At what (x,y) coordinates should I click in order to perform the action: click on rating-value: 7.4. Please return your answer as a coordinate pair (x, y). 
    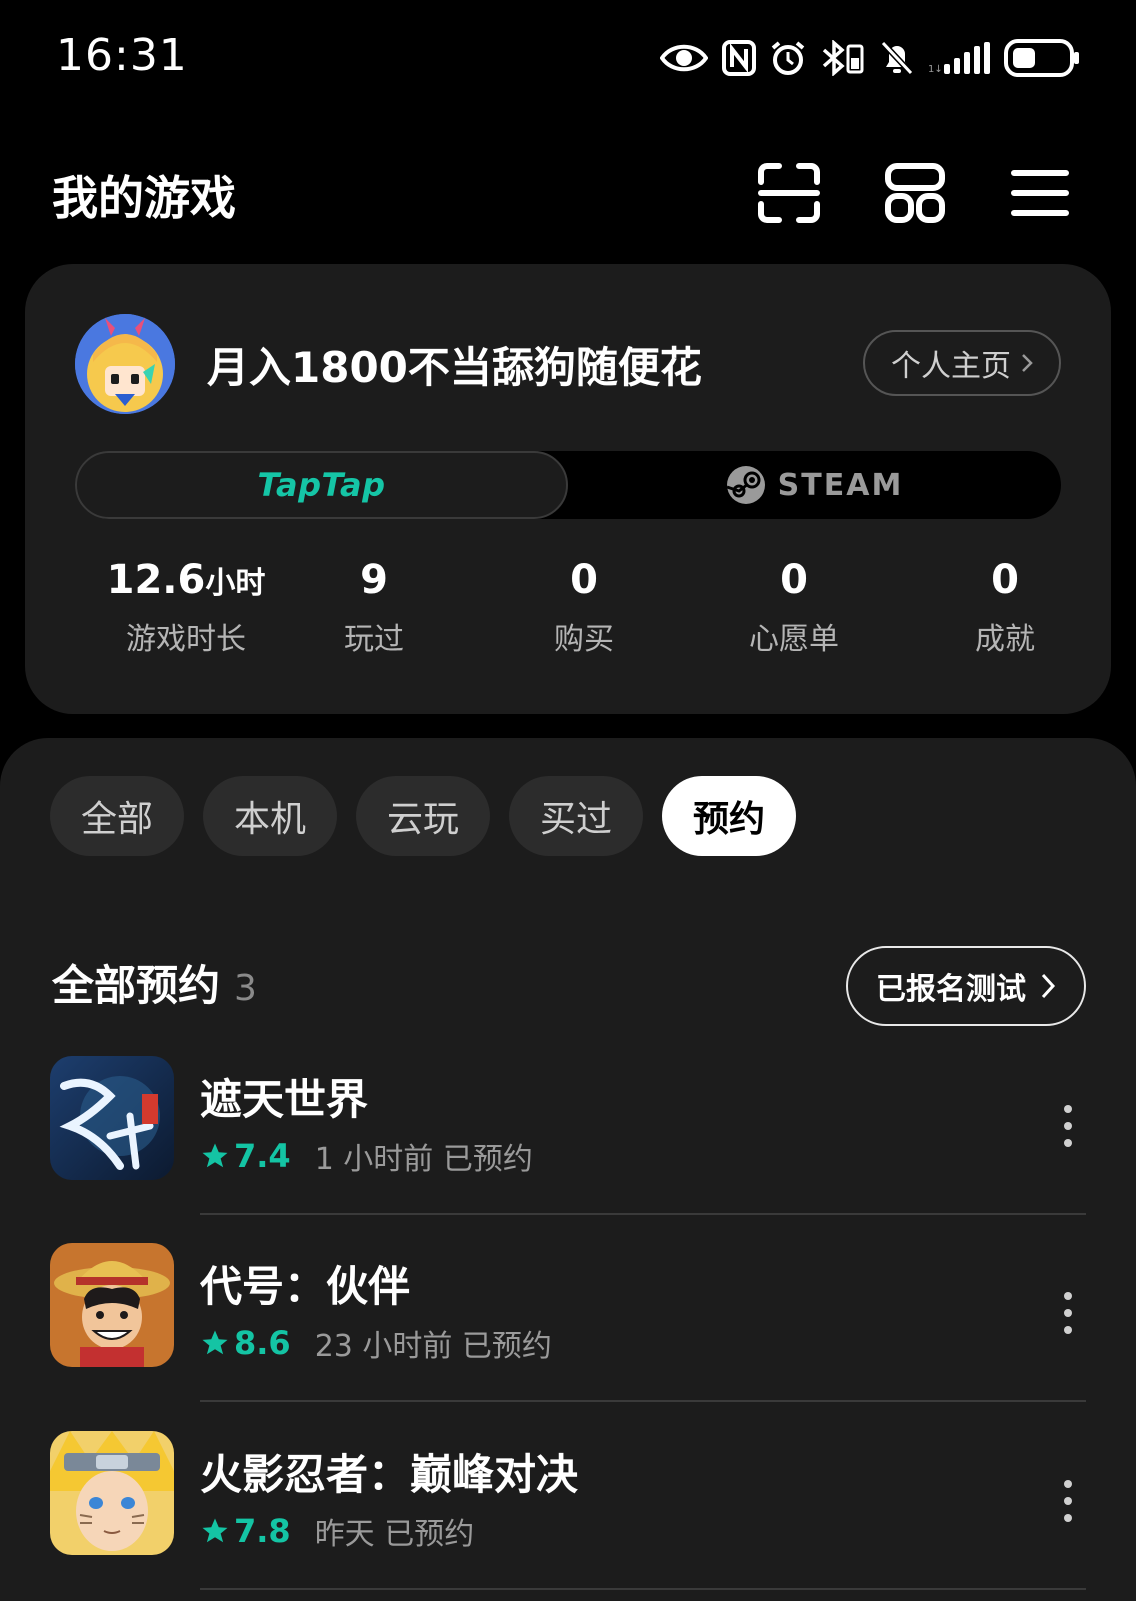
    Looking at the image, I should click on (262, 1156).